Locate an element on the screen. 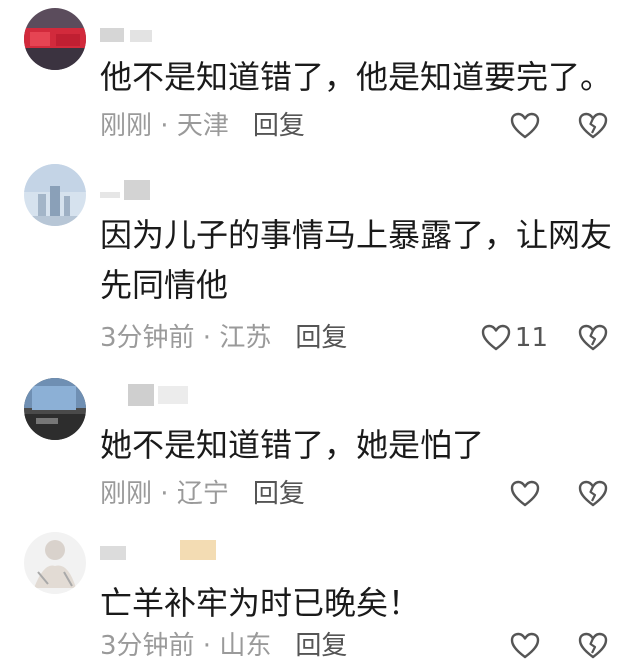 The height and width of the screenshot is (666, 640). comment-location: 山东 is located at coordinates (245, 646).